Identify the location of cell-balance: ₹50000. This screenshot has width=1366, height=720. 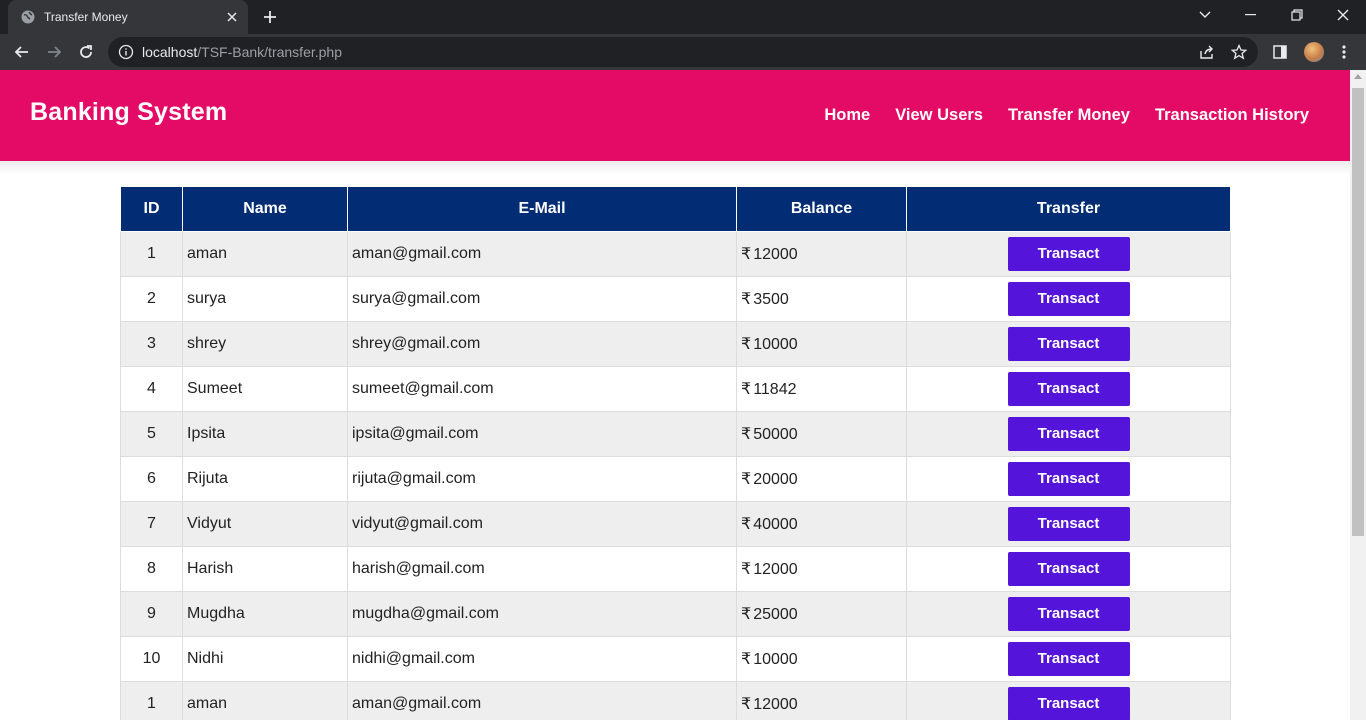
(821, 434).